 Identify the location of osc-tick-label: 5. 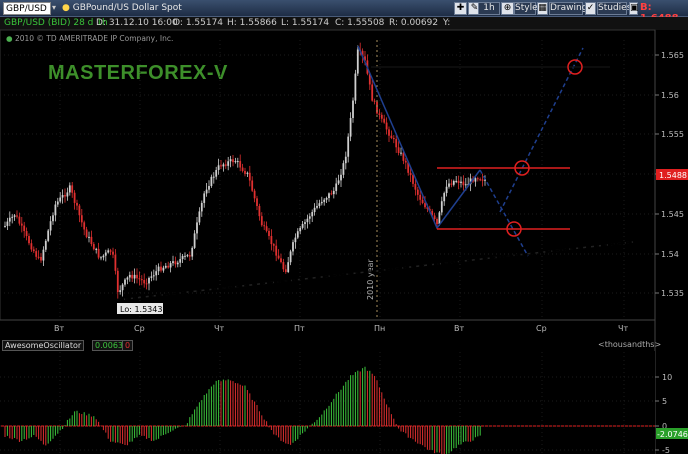
(664, 401).